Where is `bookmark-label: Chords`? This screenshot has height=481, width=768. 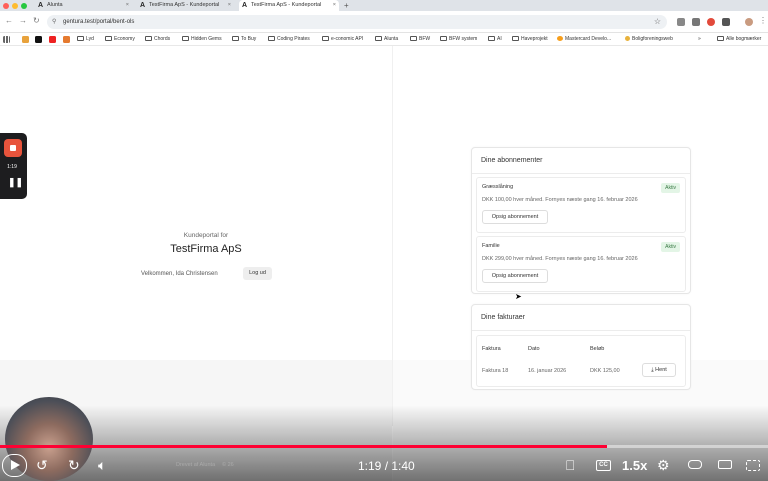 bookmark-label: Chords is located at coordinates (162, 39).